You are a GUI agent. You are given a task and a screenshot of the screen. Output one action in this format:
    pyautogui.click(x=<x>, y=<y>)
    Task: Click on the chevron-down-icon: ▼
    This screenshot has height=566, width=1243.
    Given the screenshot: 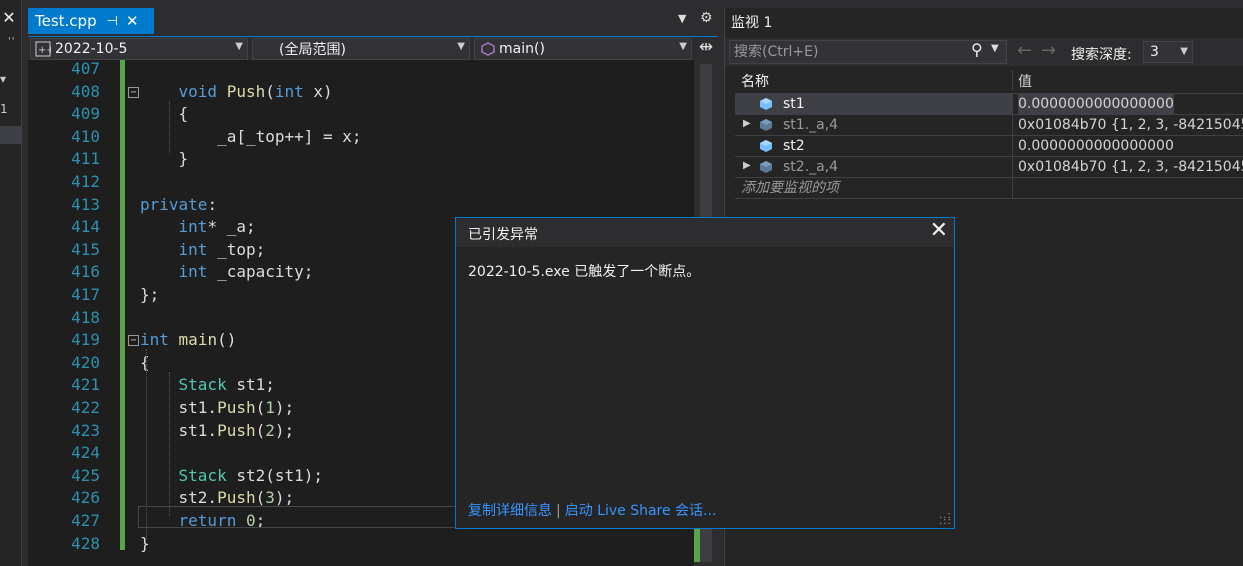 What is the action you would take?
    pyautogui.click(x=1184, y=51)
    